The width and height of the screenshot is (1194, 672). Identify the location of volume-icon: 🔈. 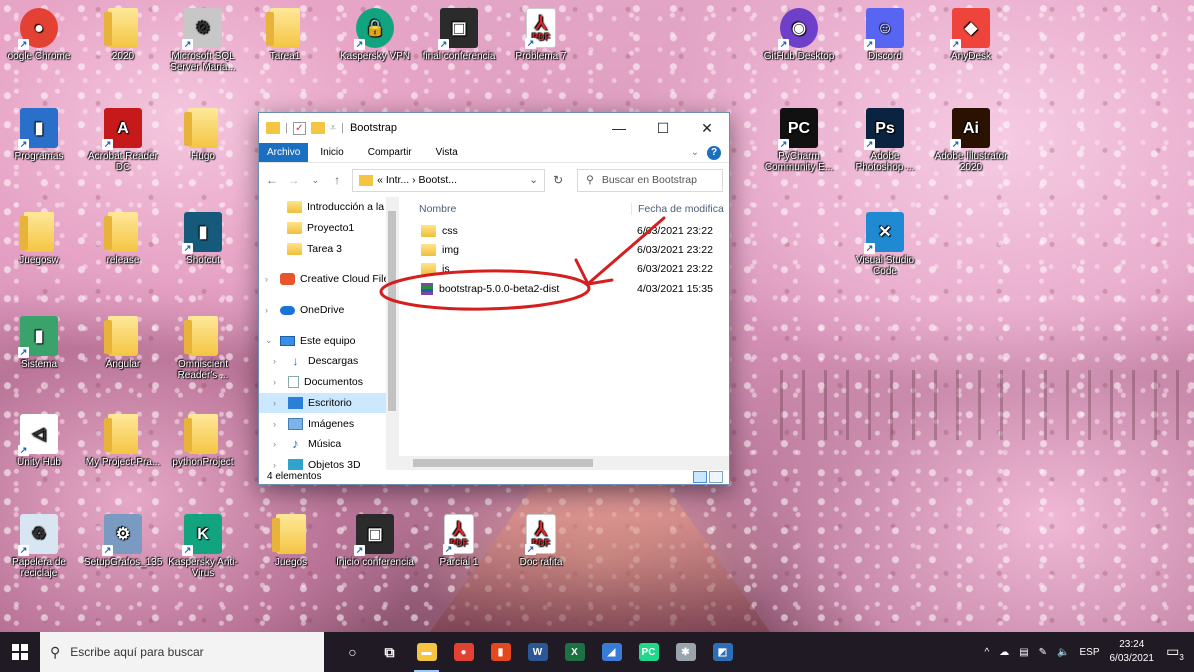
(1063, 652).